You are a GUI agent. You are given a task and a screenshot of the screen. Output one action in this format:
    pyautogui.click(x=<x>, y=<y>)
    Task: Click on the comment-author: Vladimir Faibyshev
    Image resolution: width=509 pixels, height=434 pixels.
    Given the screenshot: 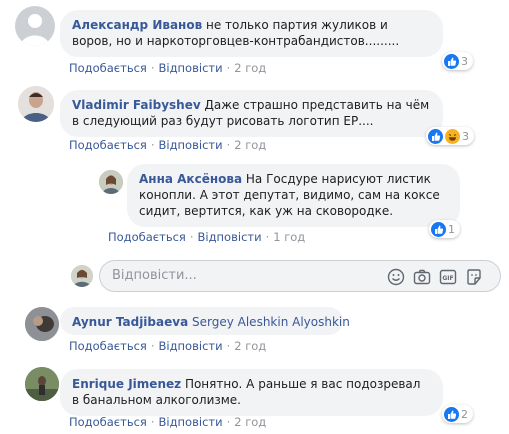 What is the action you would take?
    pyautogui.click(x=136, y=105)
    